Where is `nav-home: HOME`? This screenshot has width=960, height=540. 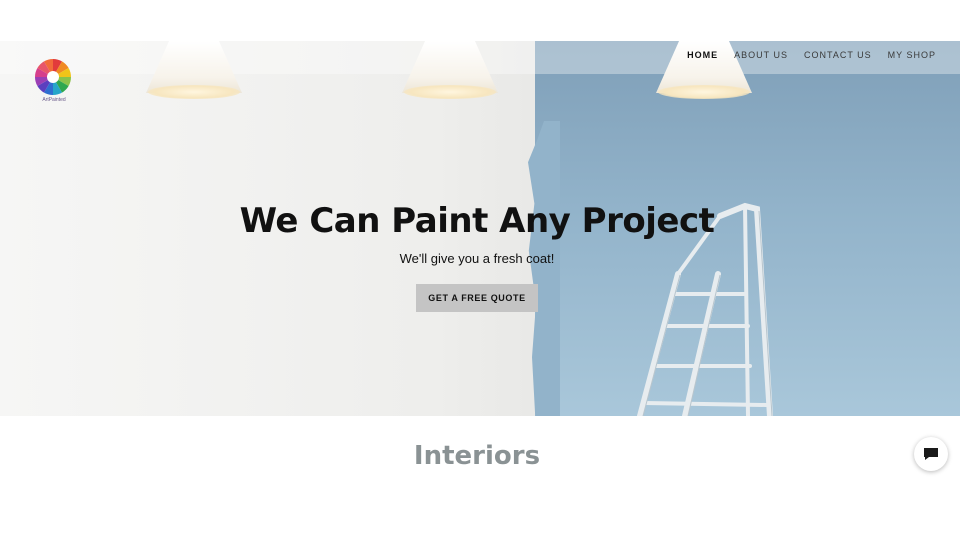
nav-home: HOME is located at coordinates (702, 55).